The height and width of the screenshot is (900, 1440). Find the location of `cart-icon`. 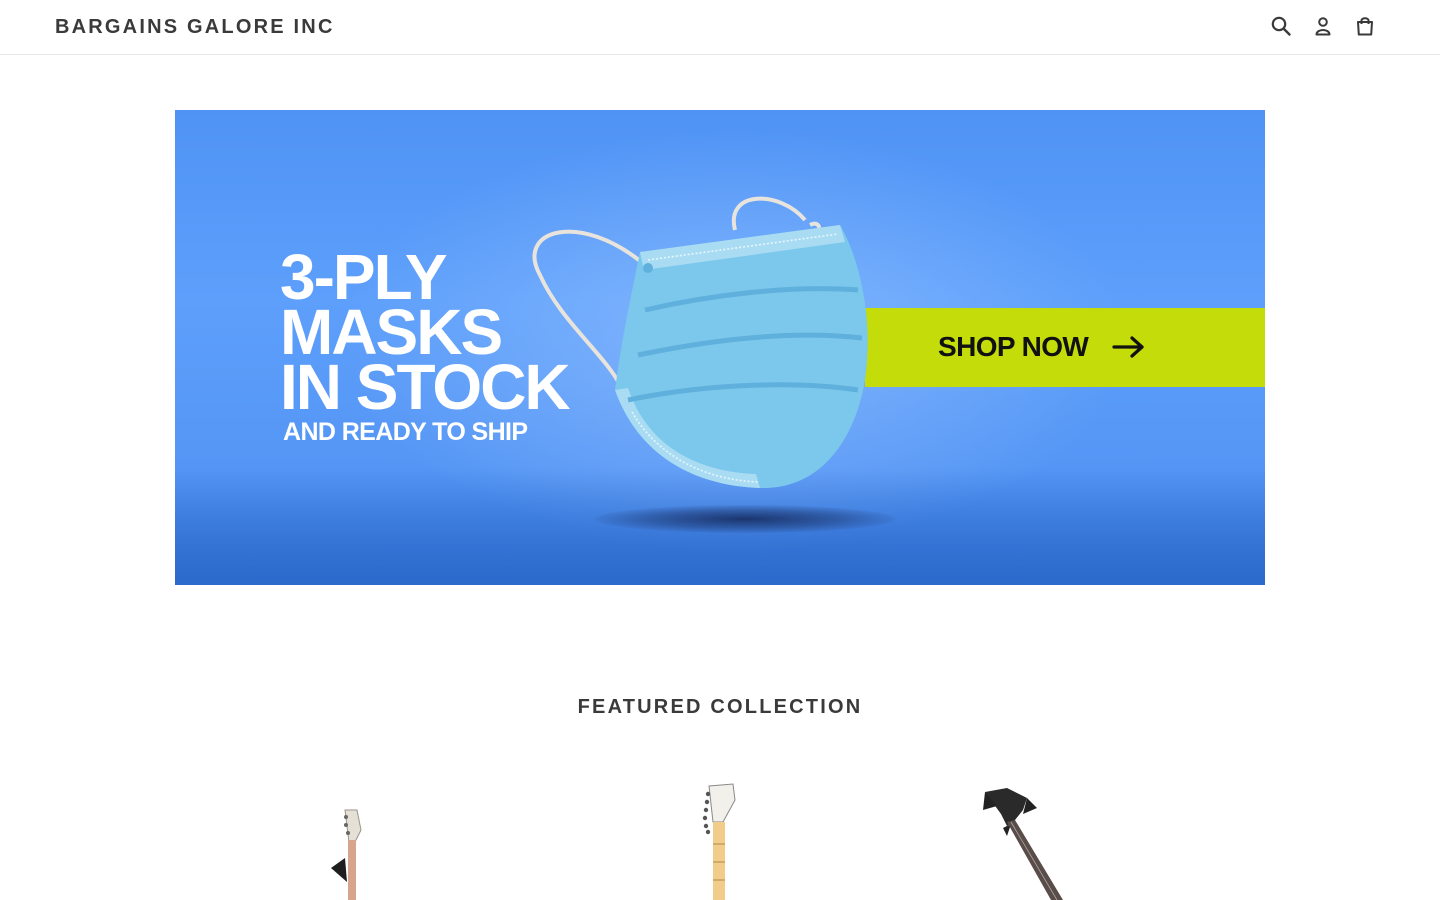

cart-icon is located at coordinates (1365, 26).